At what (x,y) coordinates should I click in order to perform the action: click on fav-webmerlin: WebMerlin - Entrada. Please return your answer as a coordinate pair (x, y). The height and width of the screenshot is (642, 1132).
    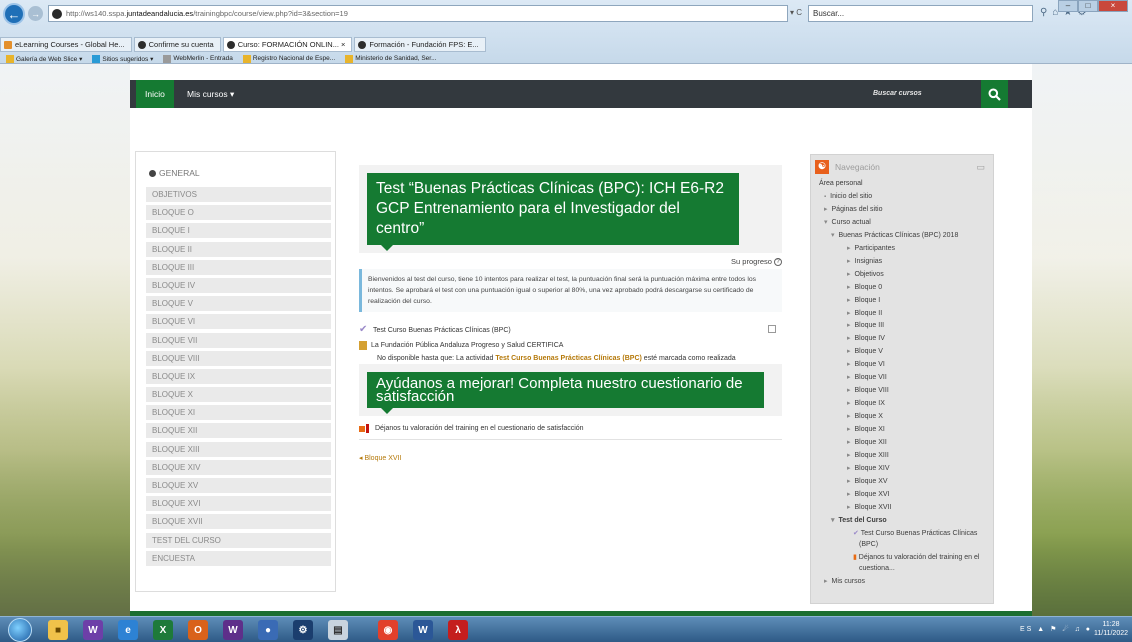
    Looking at the image, I should click on (198, 58).